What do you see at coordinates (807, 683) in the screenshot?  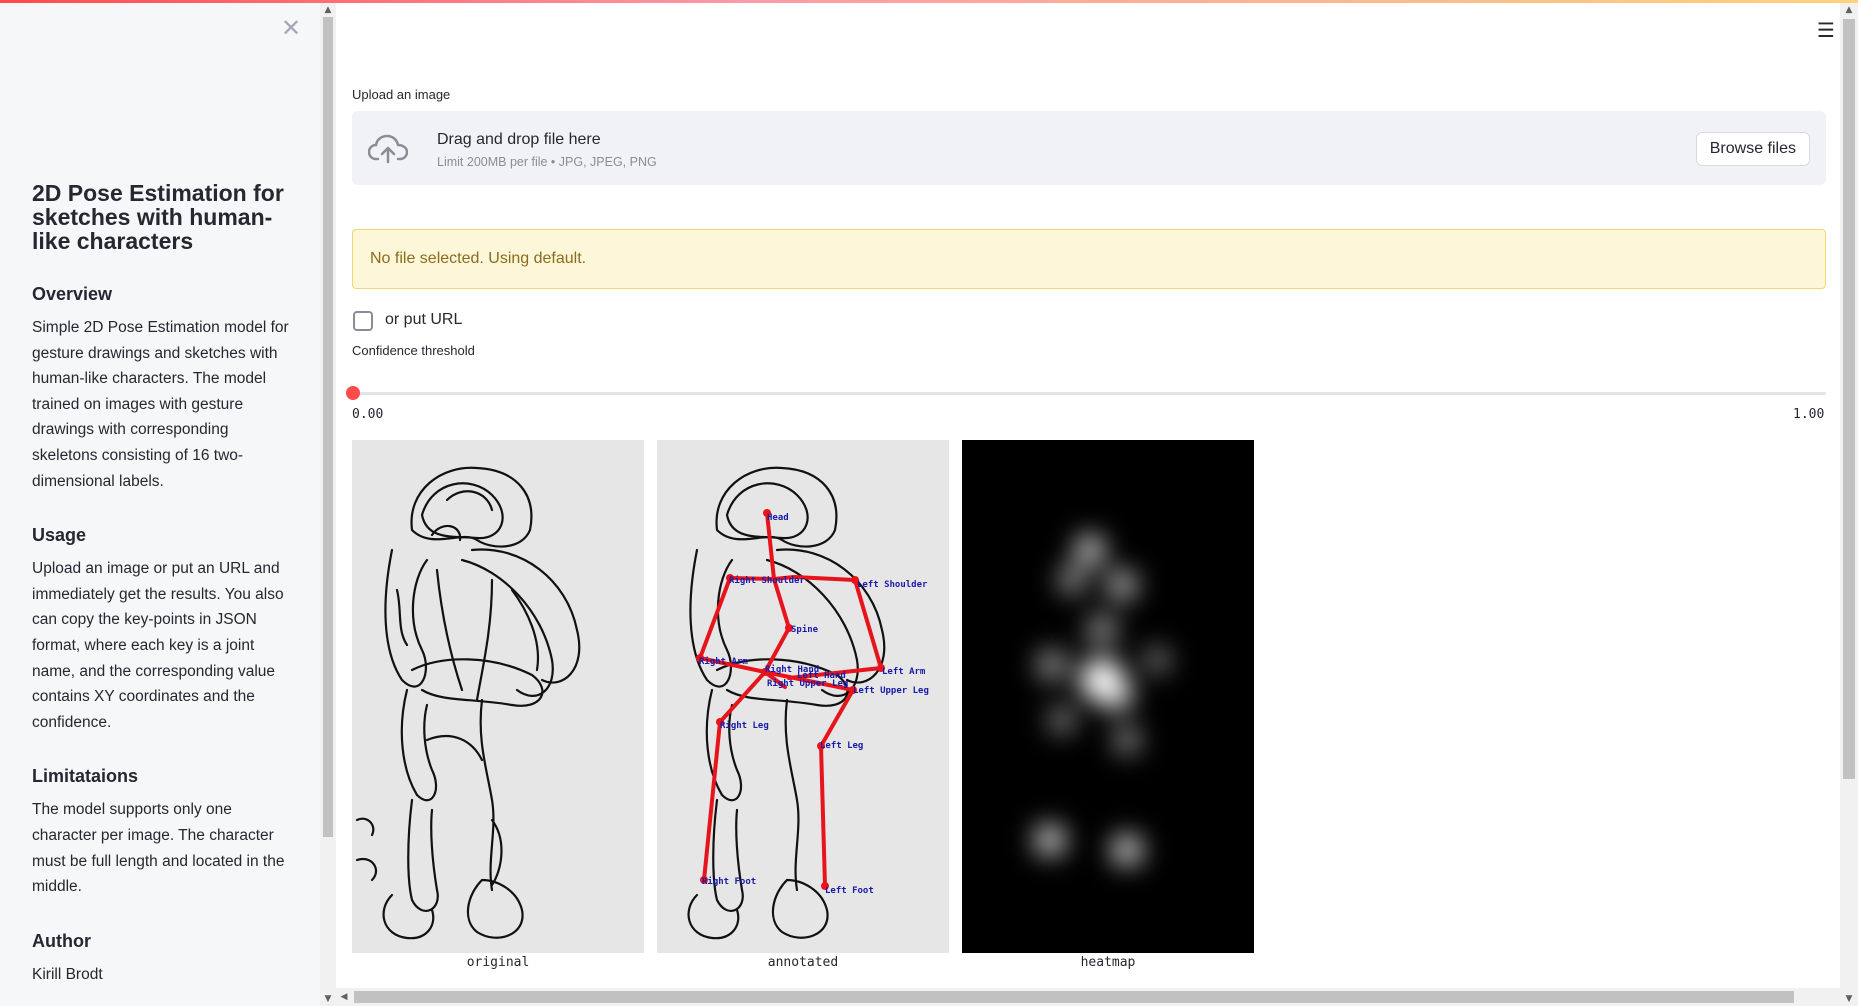 I see `joint-label-right-upper-leg: Right Upper Leg` at bounding box center [807, 683].